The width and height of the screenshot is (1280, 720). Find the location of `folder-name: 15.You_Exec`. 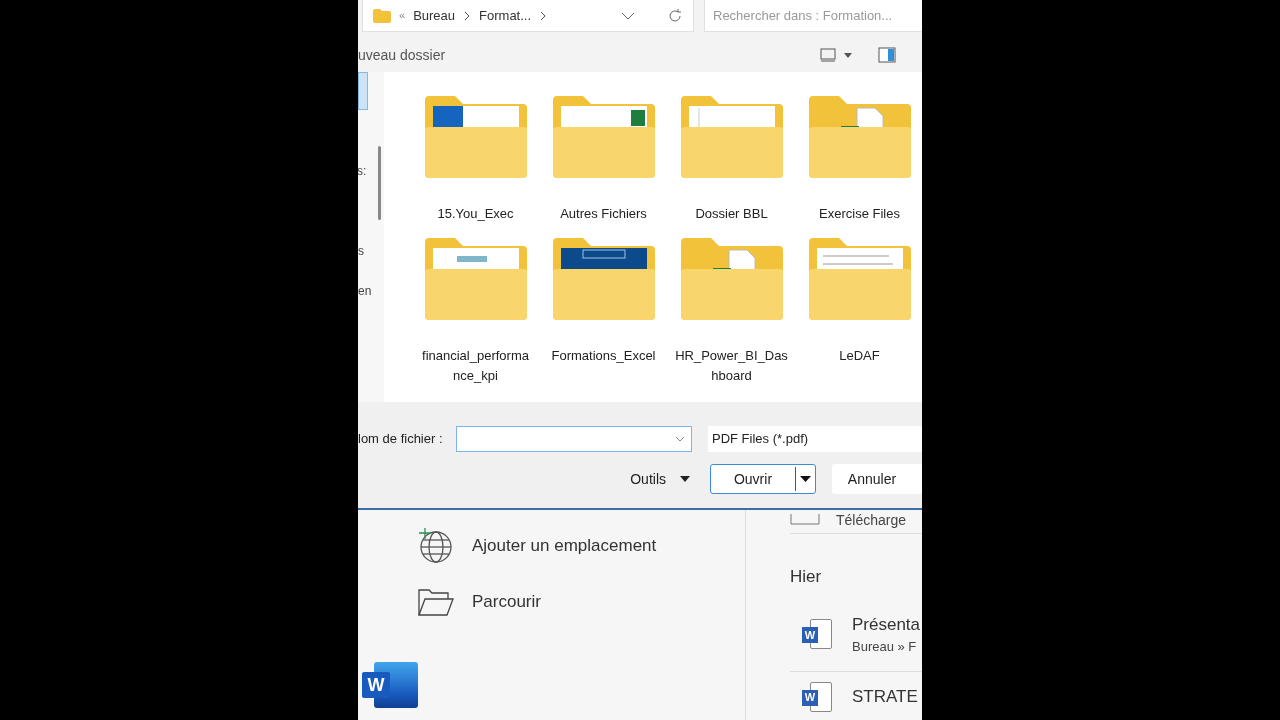

folder-name: 15.You_Exec is located at coordinates (475, 214).